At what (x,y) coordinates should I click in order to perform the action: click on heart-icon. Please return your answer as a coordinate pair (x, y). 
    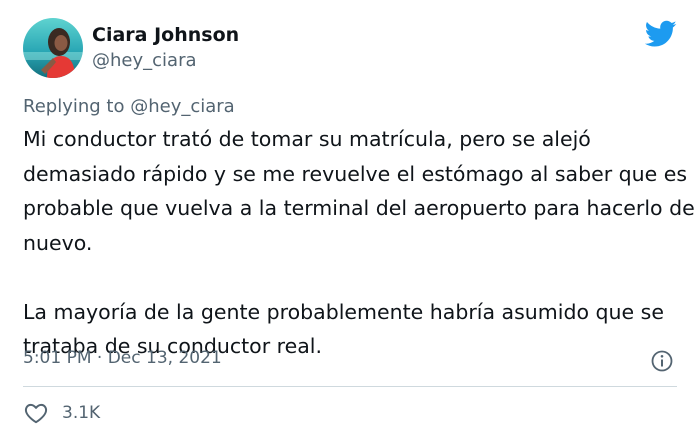
    Looking at the image, I should click on (36, 413).